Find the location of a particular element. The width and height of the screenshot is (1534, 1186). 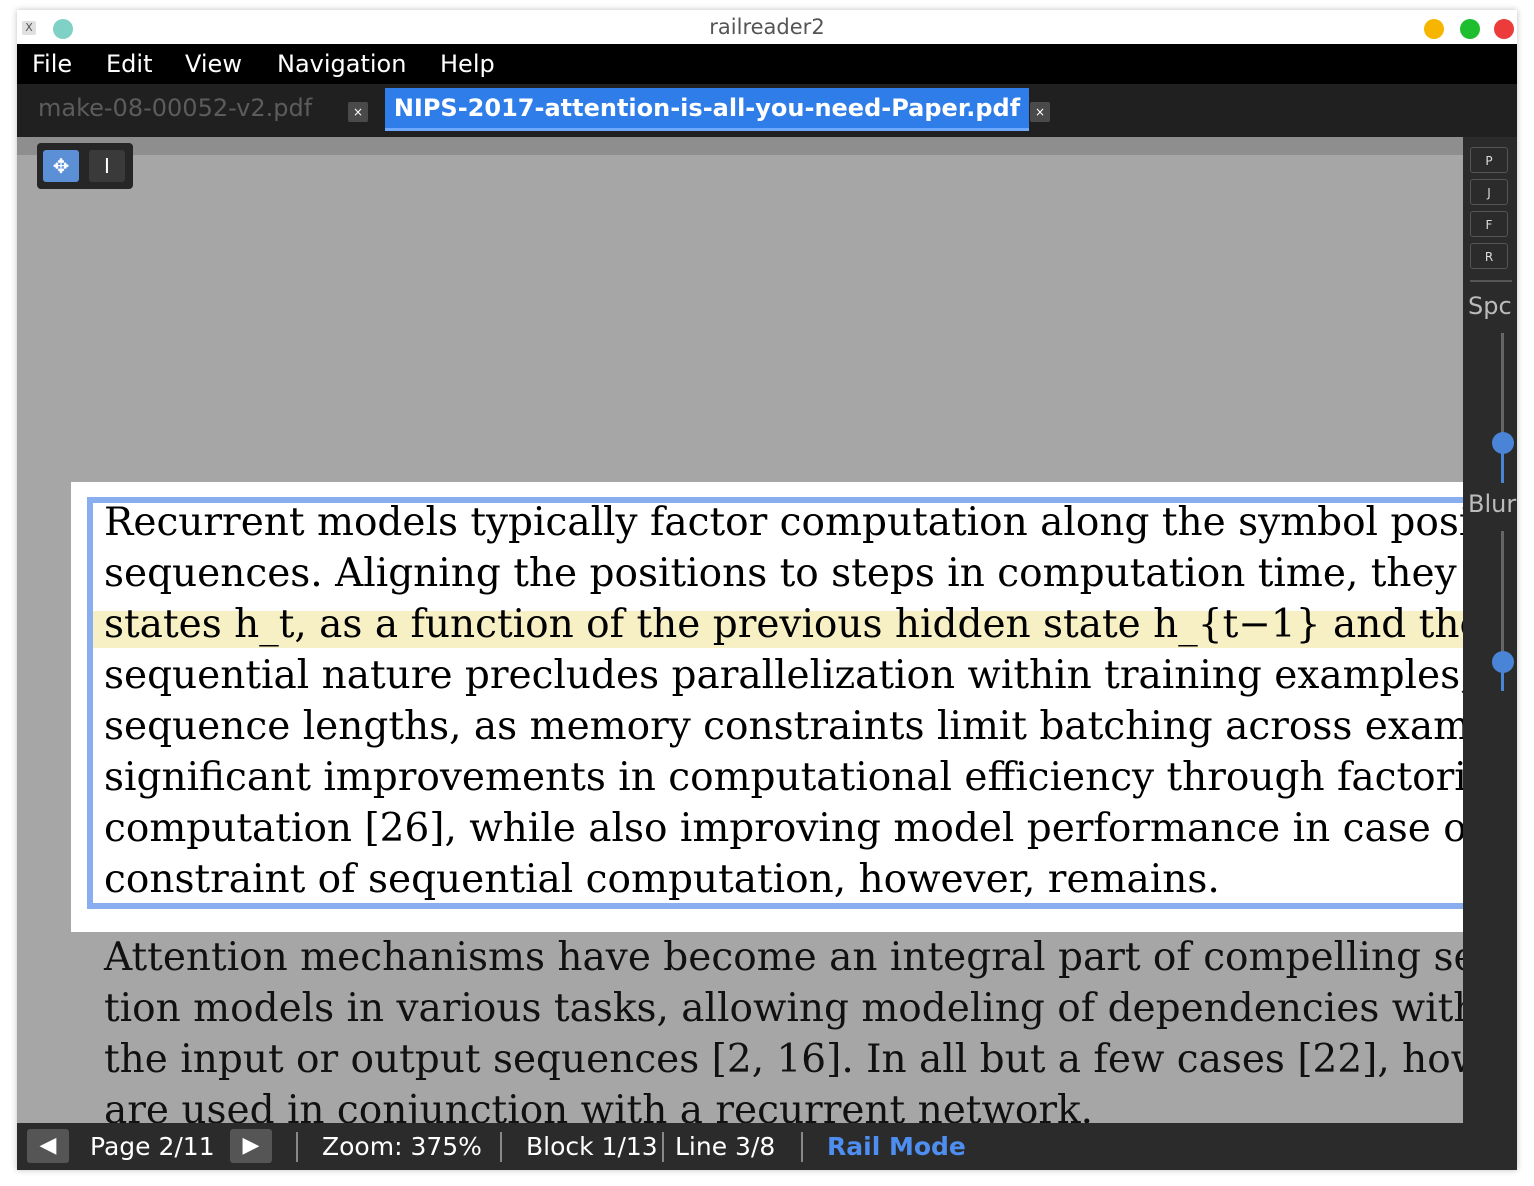

speed-slider-track is located at coordinates (1502, 388).